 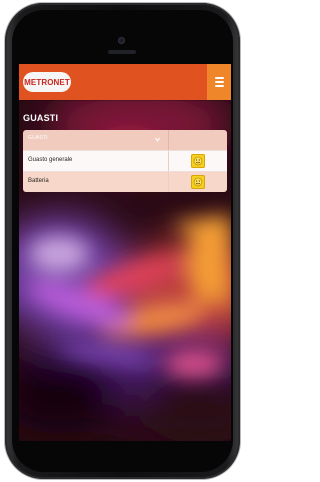 I want to click on table-row-label: Batteria, so click(x=38, y=181).